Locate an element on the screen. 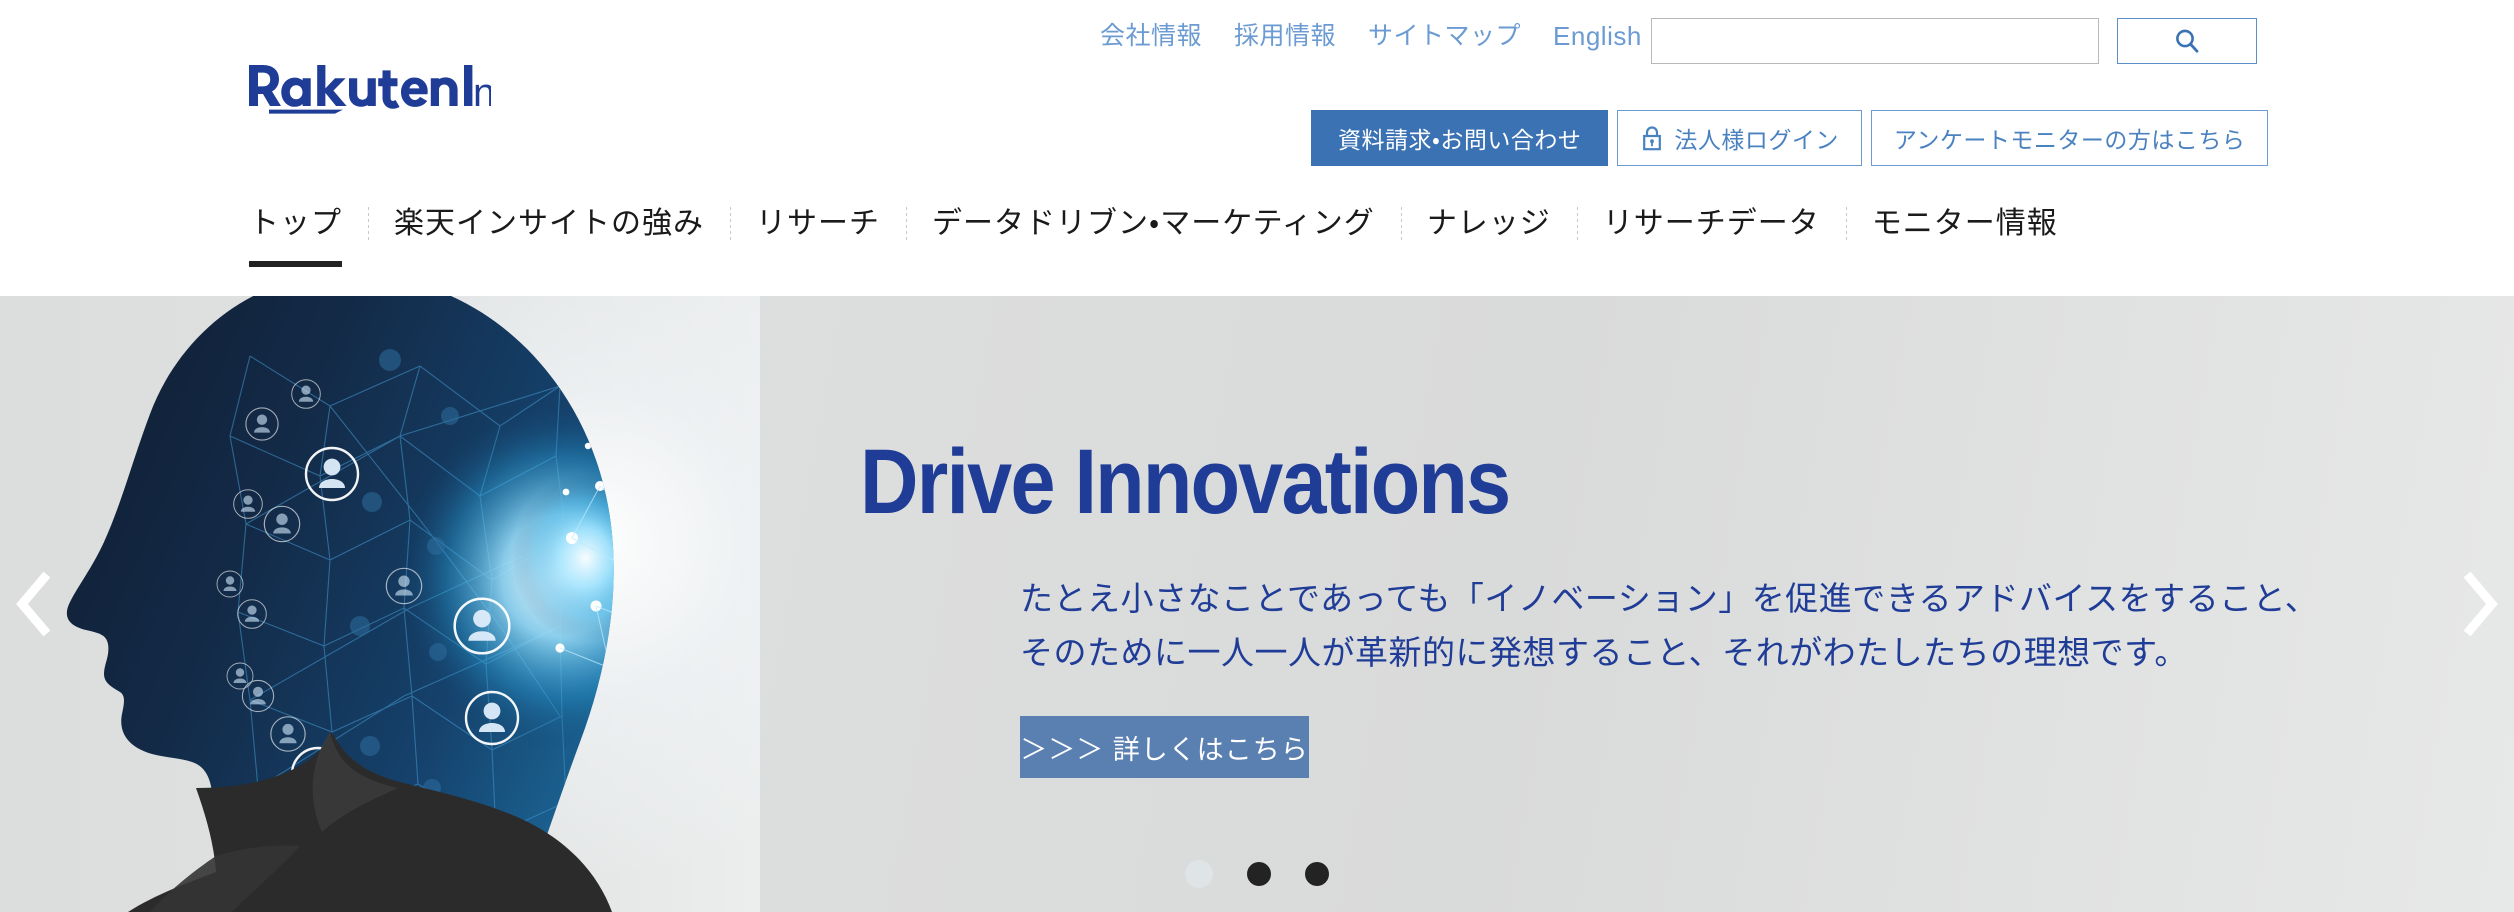  utility-link-english: English is located at coordinates (1597, 36).